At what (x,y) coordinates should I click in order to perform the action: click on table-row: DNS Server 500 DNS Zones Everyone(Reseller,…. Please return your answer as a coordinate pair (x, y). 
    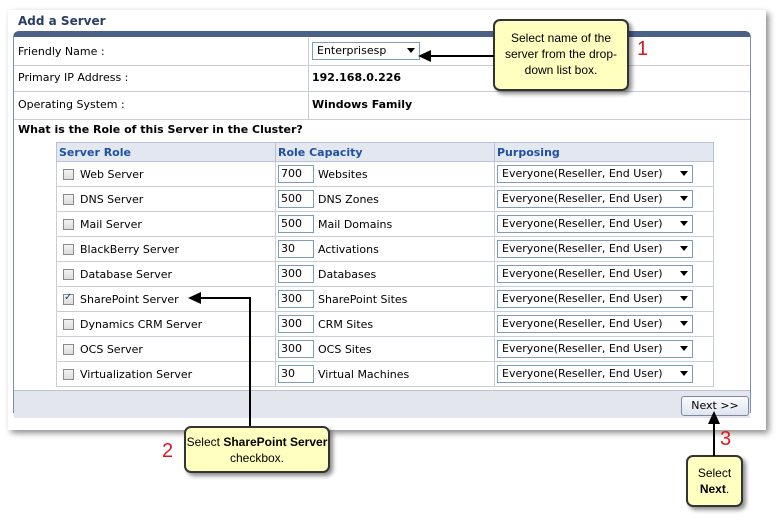
    Looking at the image, I should click on (385, 199).